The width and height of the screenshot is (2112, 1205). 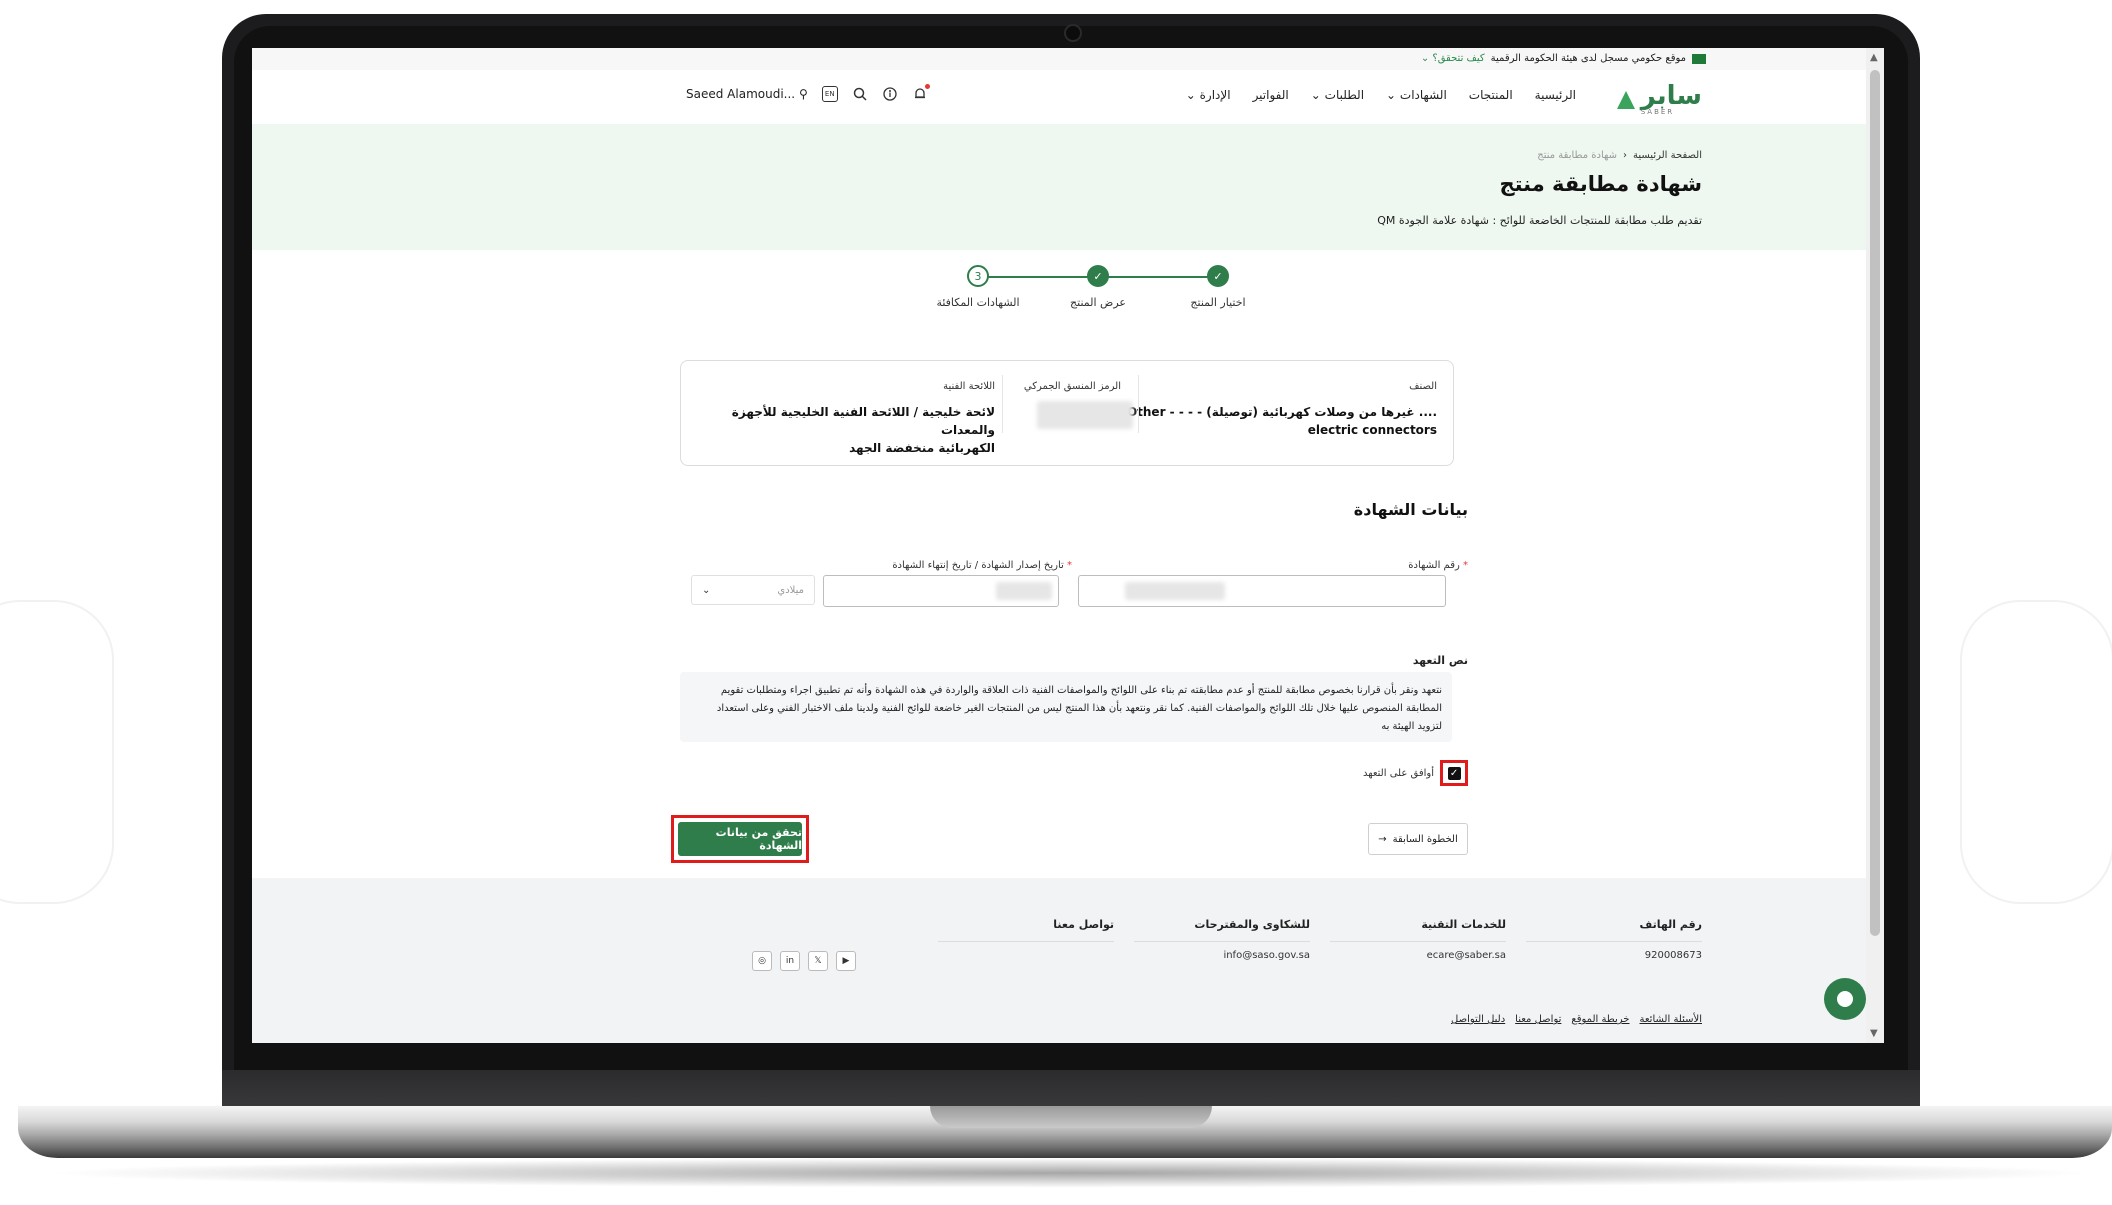 What do you see at coordinates (1538, 1019) in the screenshot?
I see `footer-link-contact: تواصل معنا` at bounding box center [1538, 1019].